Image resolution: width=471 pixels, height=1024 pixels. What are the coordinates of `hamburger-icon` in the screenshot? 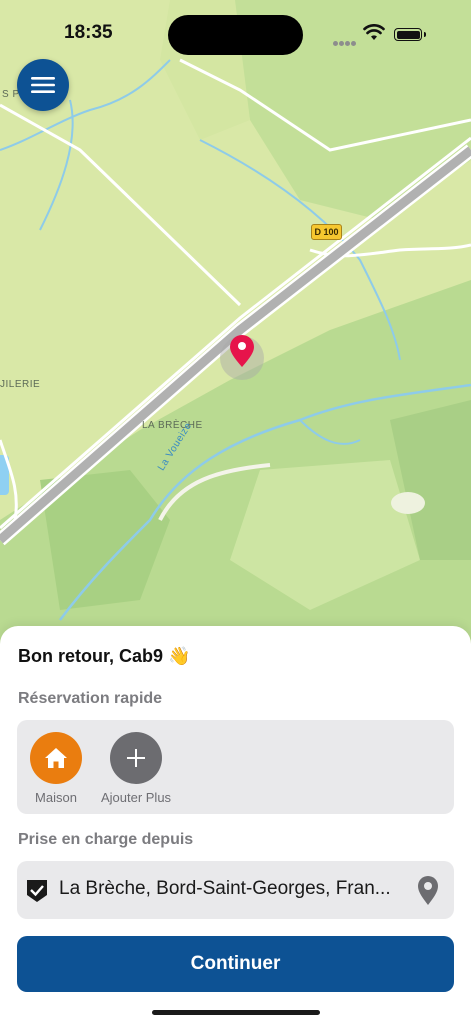 It's located at (43, 85).